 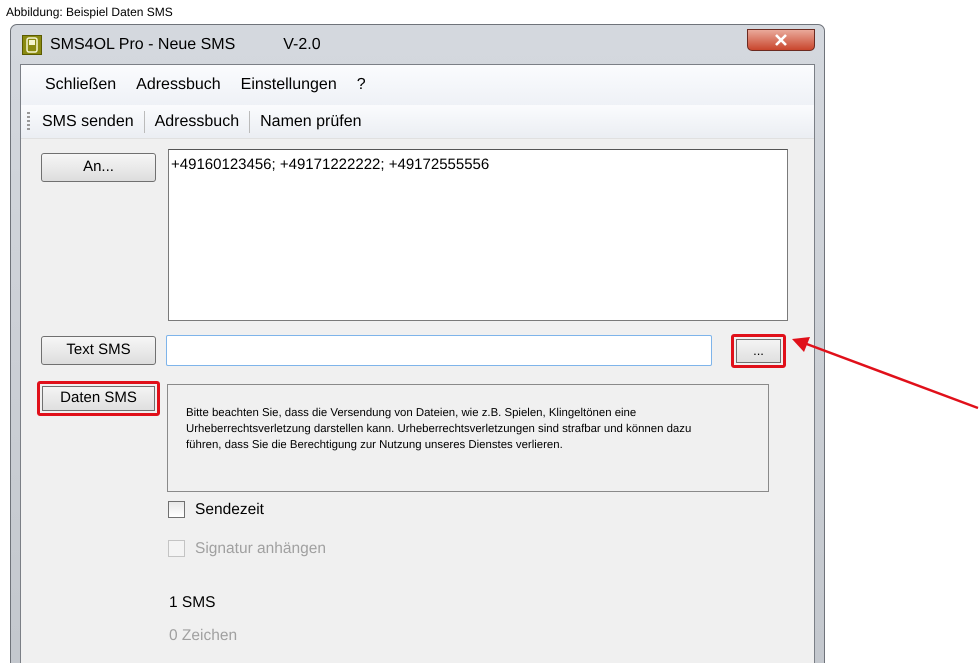 What do you see at coordinates (439, 350) in the screenshot?
I see `text-input-field` at bounding box center [439, 350].